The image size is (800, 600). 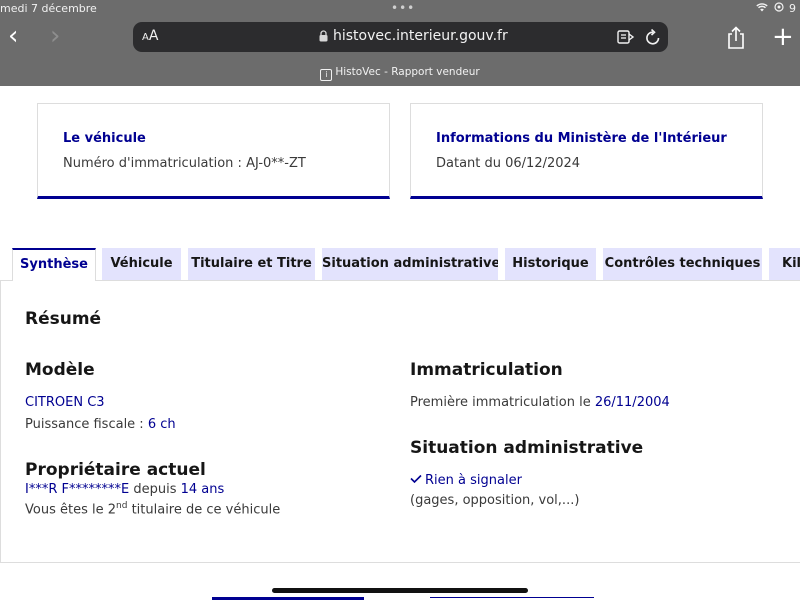 What do you see at coordinates (77, 489) in the screenshot?
I see `owner-name: I***R F********E` at bounding box center [77, 489].